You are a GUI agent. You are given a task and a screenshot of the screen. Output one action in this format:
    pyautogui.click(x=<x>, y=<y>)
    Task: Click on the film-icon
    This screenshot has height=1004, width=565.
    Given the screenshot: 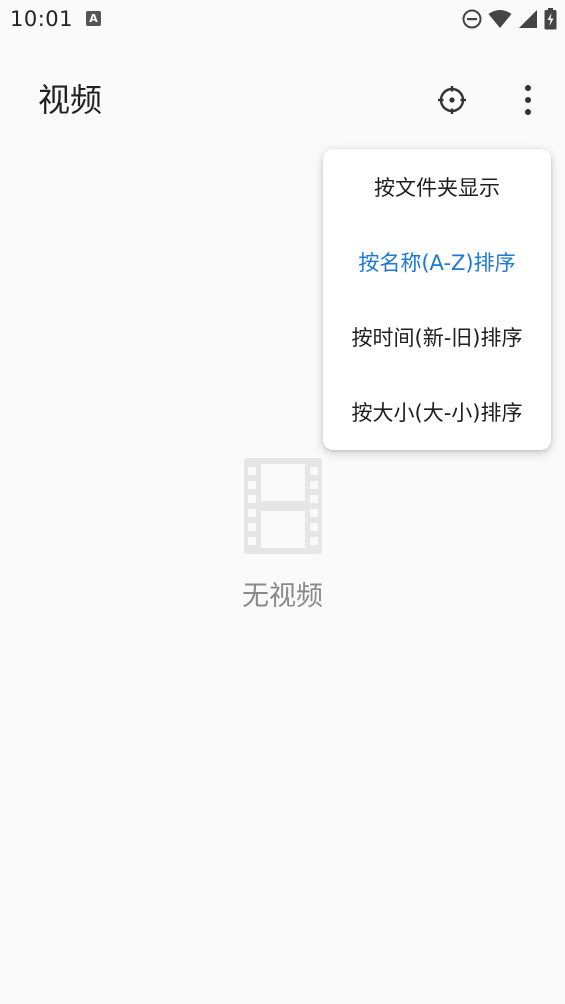 What is the action you would take?
    pyautogui.click(x=282, y=506)
    